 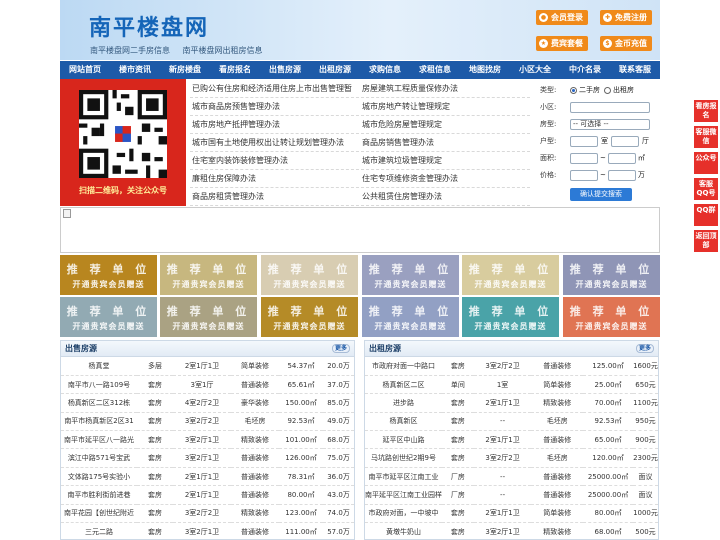 I want to click on site-logo-title: 南平楼盘网, so click(x=149, y=26).